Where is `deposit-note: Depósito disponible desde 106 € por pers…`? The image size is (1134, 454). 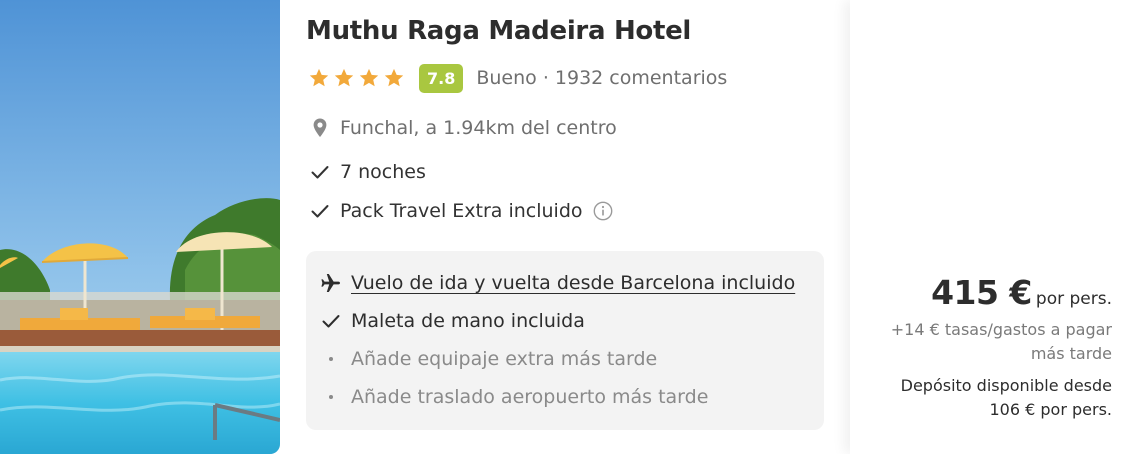
deposit-note: Depósito disponible desde 106 € por pers… is located at coordinates (1006, 397).